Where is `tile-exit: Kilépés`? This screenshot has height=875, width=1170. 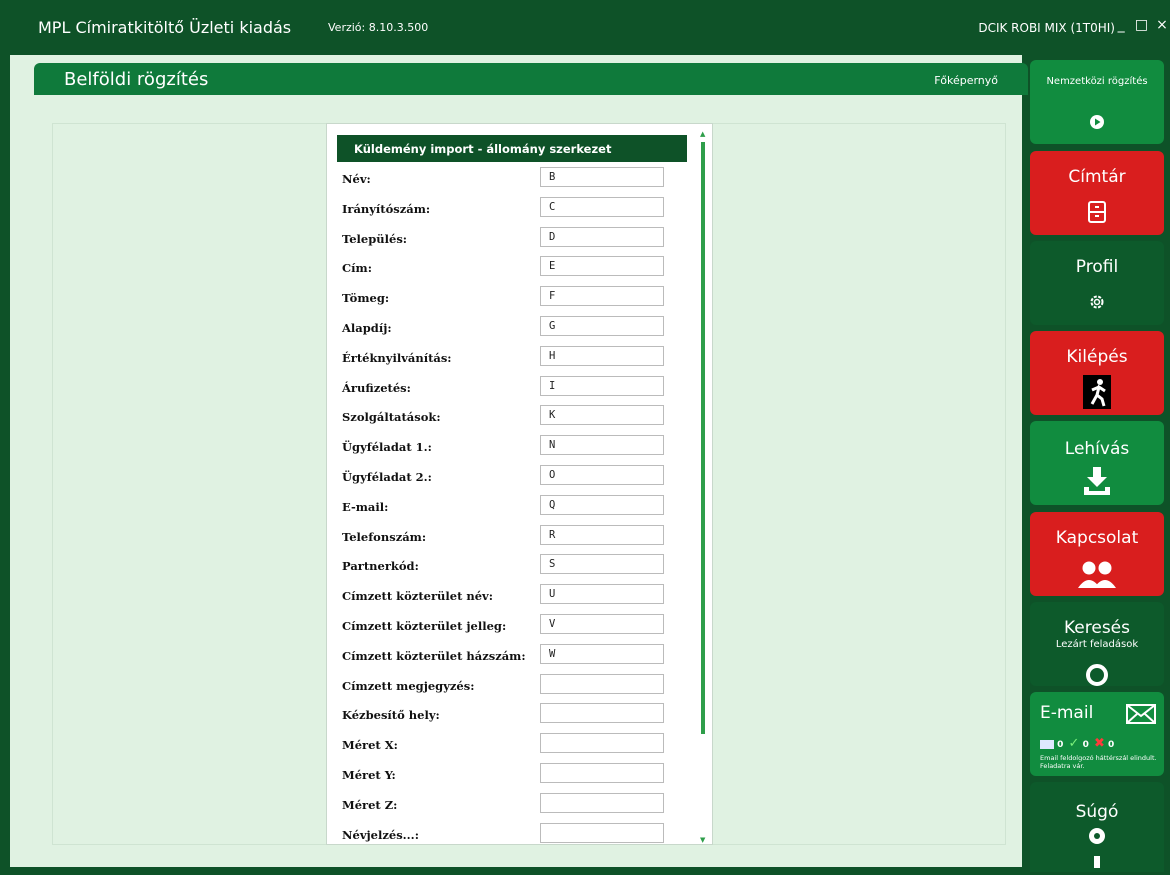 tile-exit: Kilépés is located at coordinates (1097, 373).